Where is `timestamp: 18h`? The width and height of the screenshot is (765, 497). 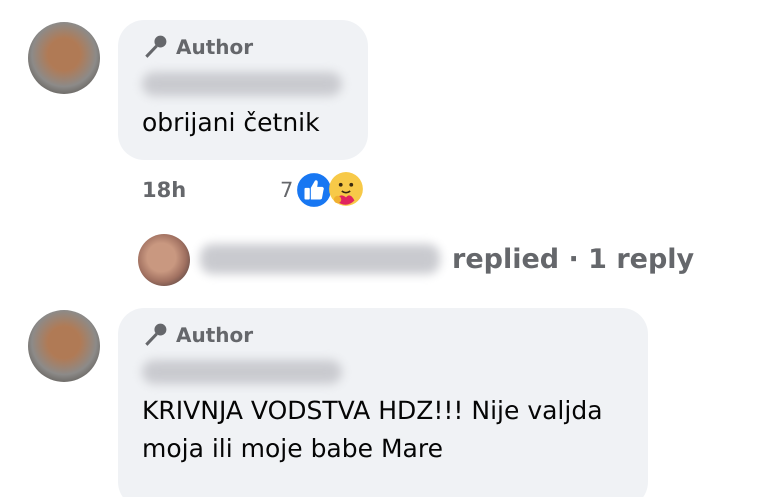
timestamp: 18h is located at coordinates (211, 190).